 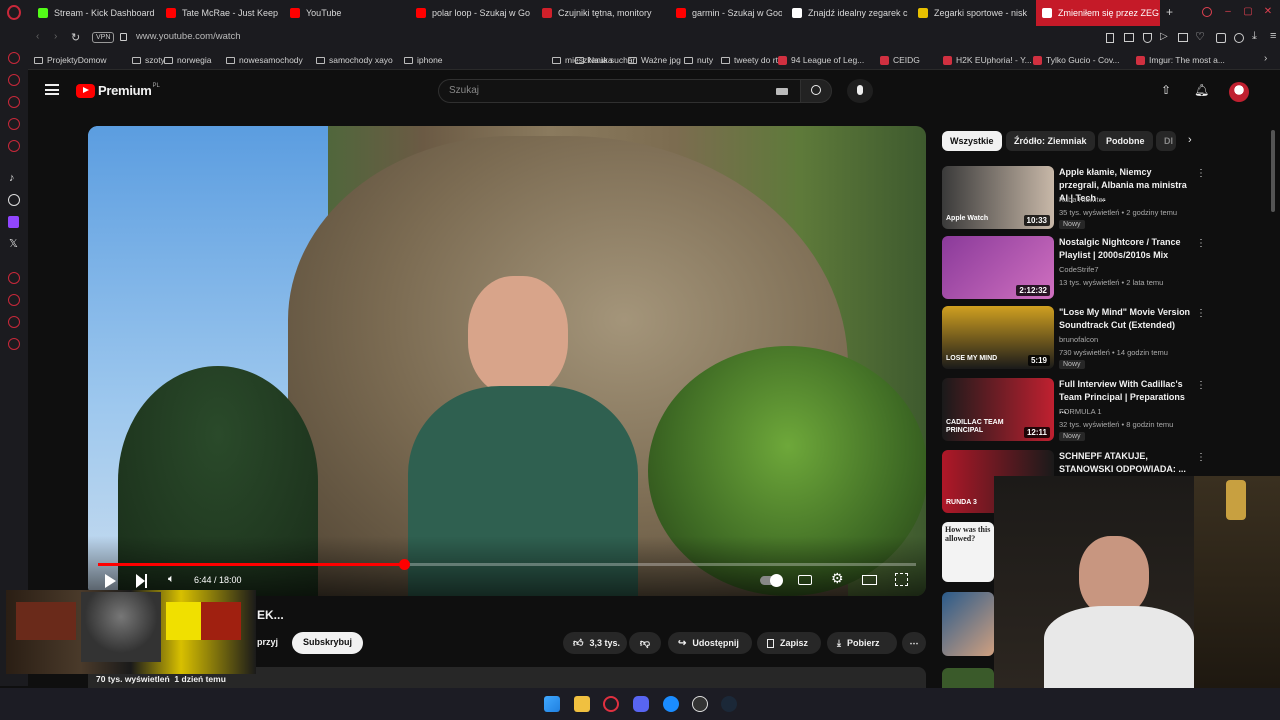 What do you see at coordinates (900, 60) in the screenshot?
I see `bookmark-item: CEIDG` at bounding box center [900, 60].